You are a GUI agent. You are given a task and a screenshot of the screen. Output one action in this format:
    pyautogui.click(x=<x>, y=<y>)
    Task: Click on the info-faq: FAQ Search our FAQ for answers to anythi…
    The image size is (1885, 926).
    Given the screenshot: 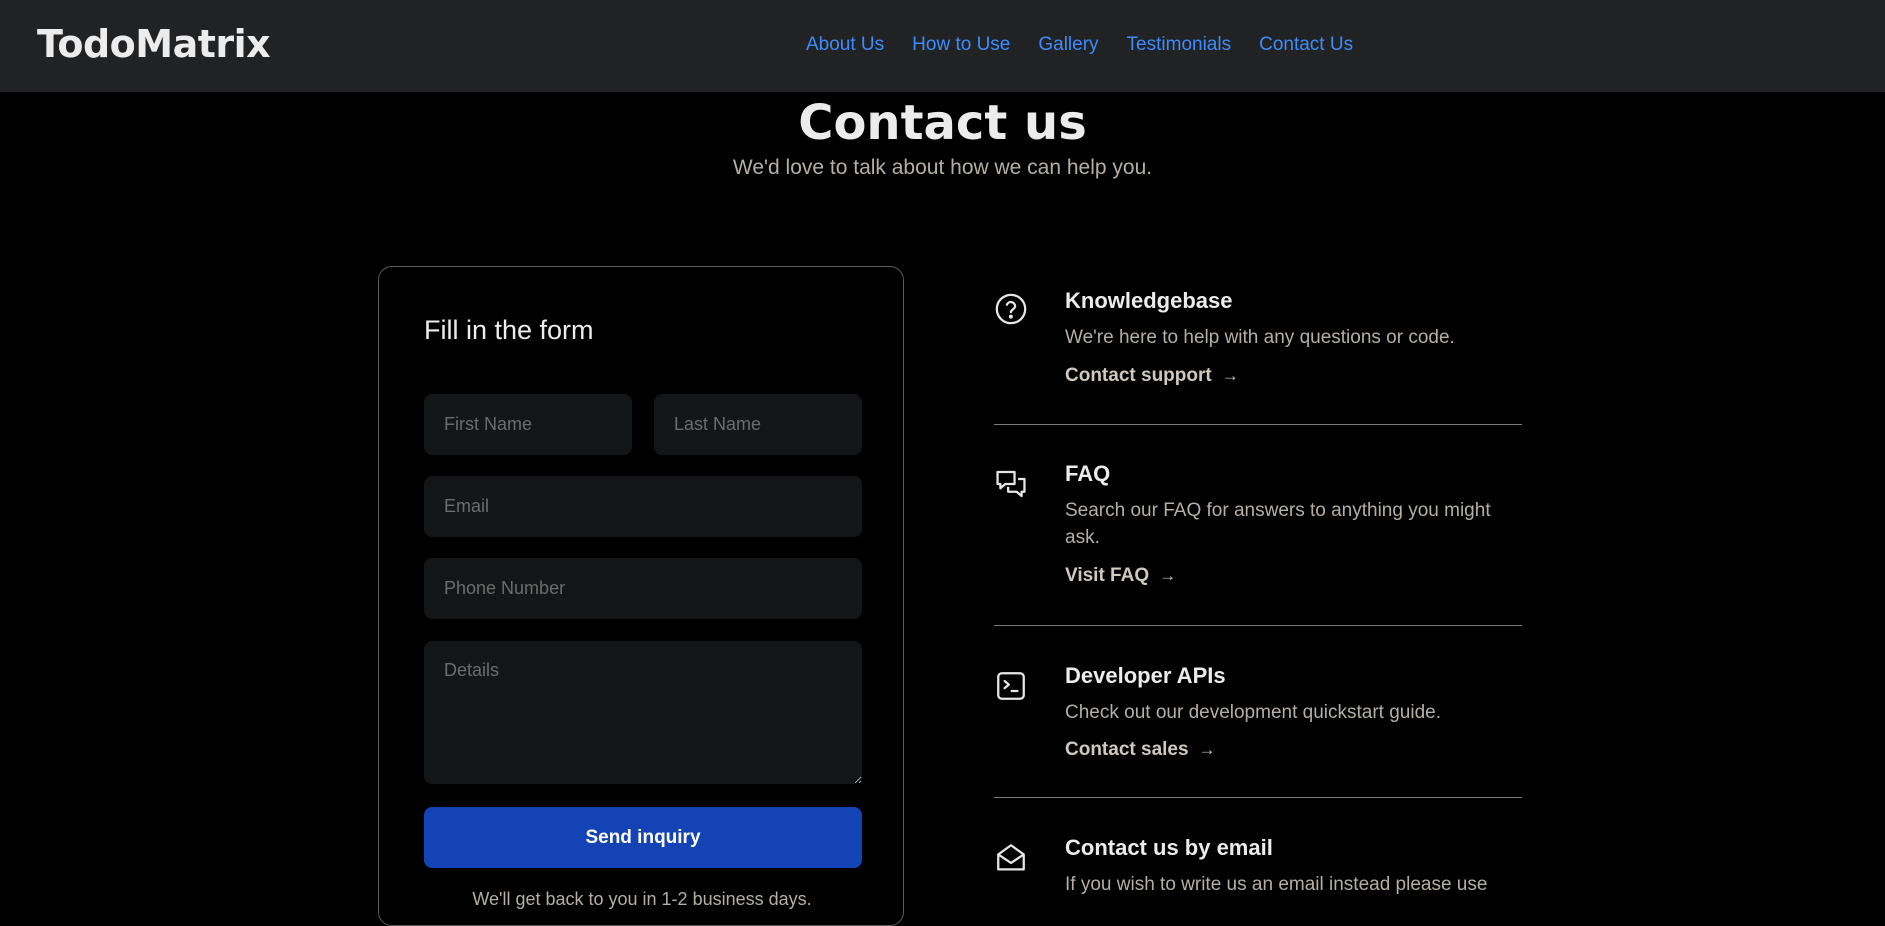 What is the action you would take?
    pyautogui.click(x=1258, y=526)
    